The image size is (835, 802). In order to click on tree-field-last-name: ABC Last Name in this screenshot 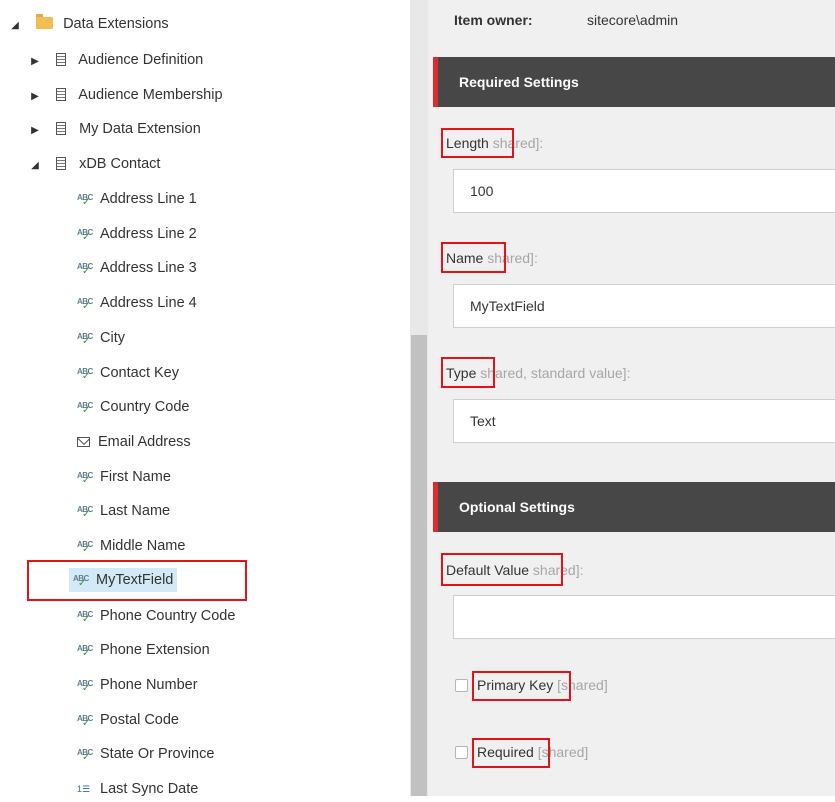, I will do `click(124, 512)`.